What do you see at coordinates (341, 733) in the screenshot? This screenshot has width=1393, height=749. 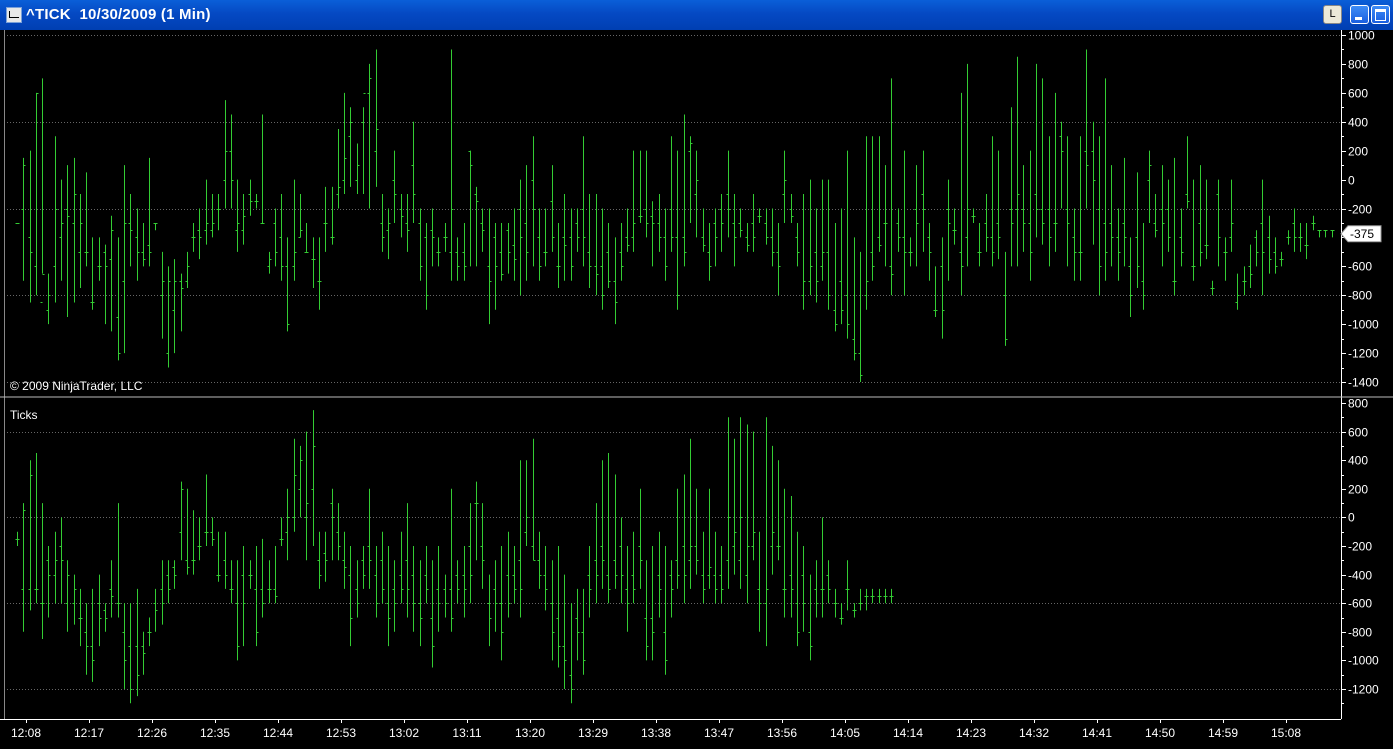 I see `x-tick-label: 12:53` at bounding box center [341, 733].